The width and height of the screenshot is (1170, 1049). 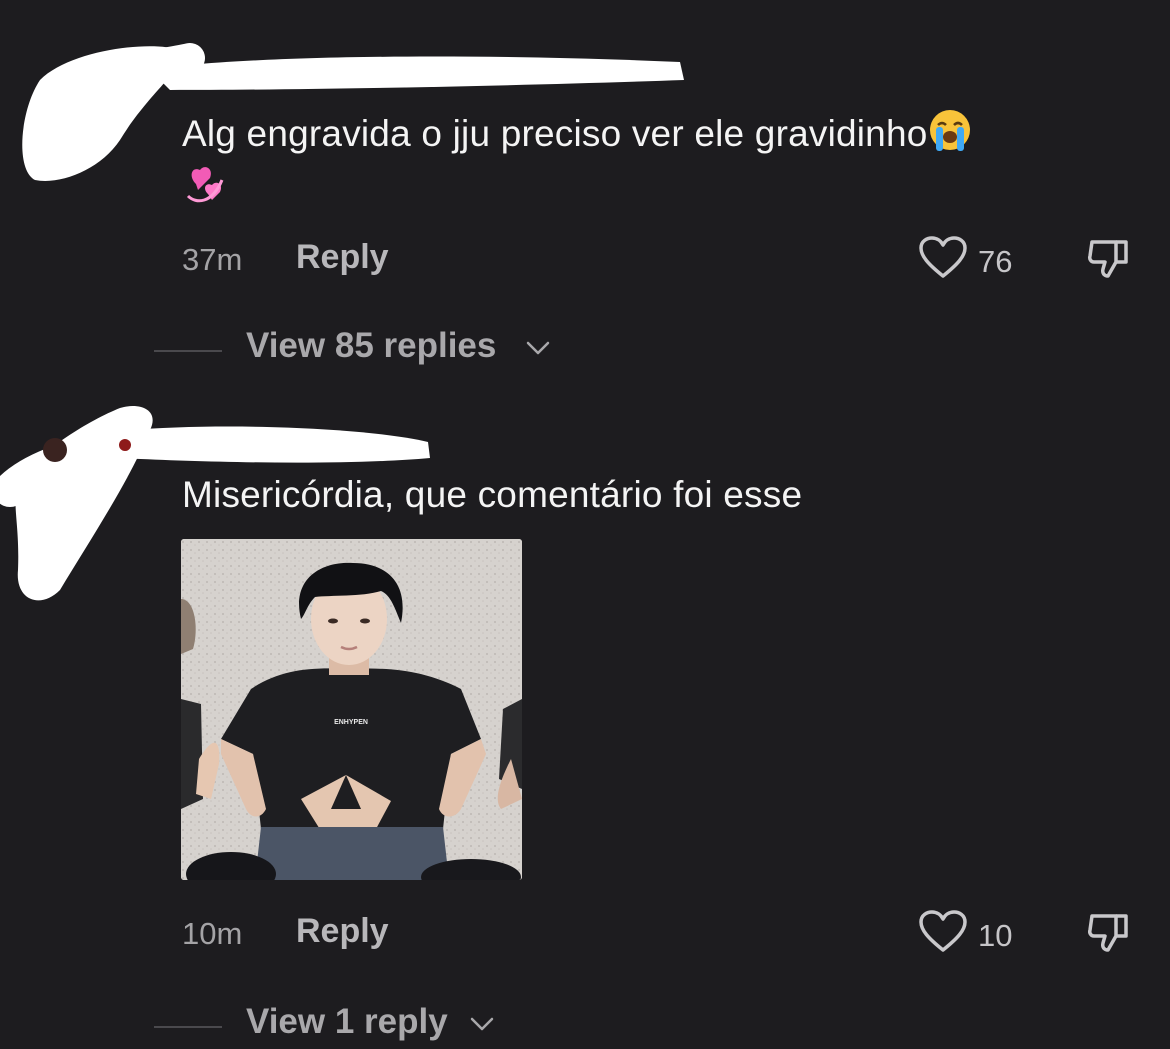 I want to click on comment-1-actions: 37m Reply 76, so click(x=662, y=258).